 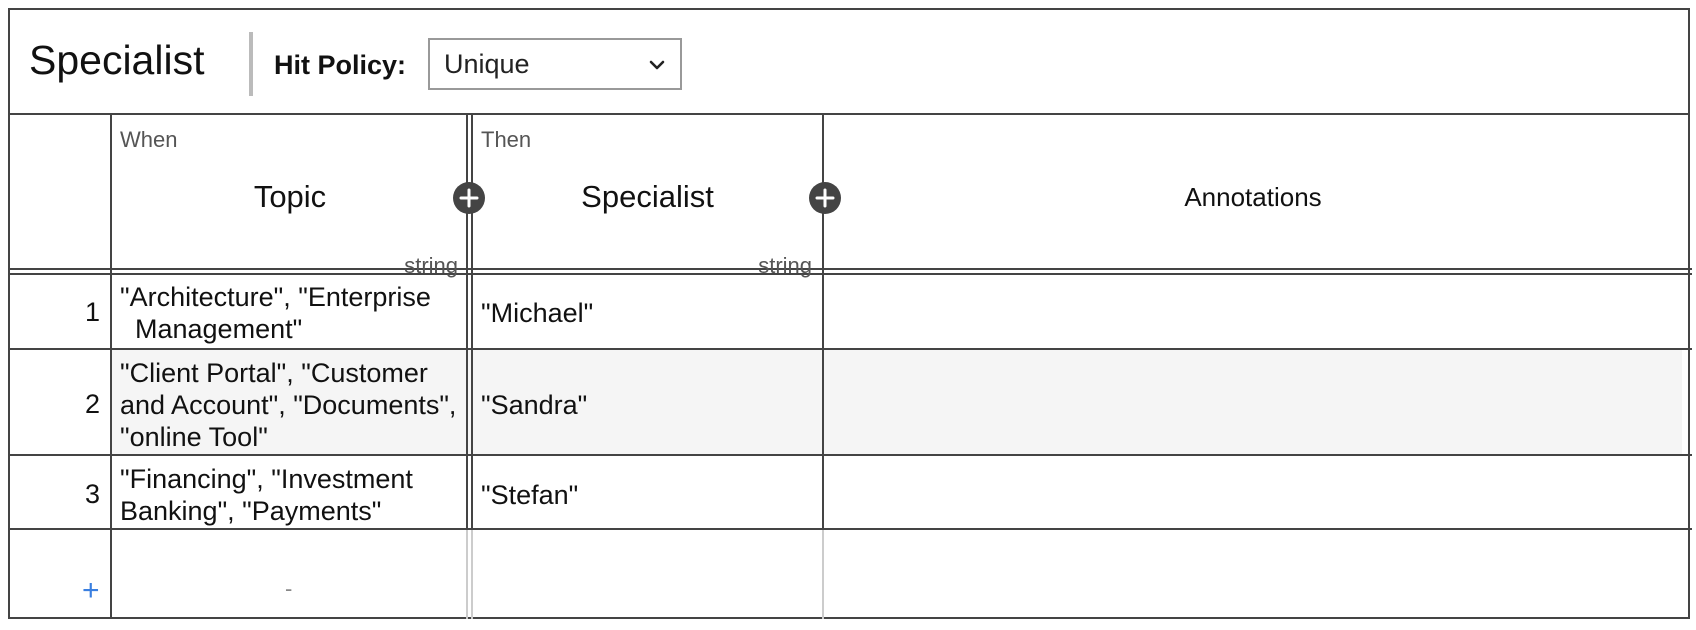 I want to click on cell-line: "online Tool", so click(x=194, y=437).